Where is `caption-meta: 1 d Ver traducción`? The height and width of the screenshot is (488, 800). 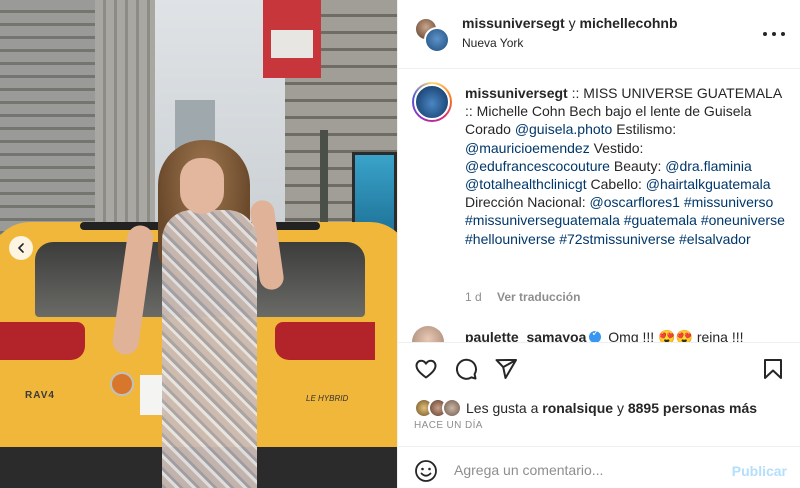
caption-meta: 1 d Ver traducción is located at coordinates (522, 297).